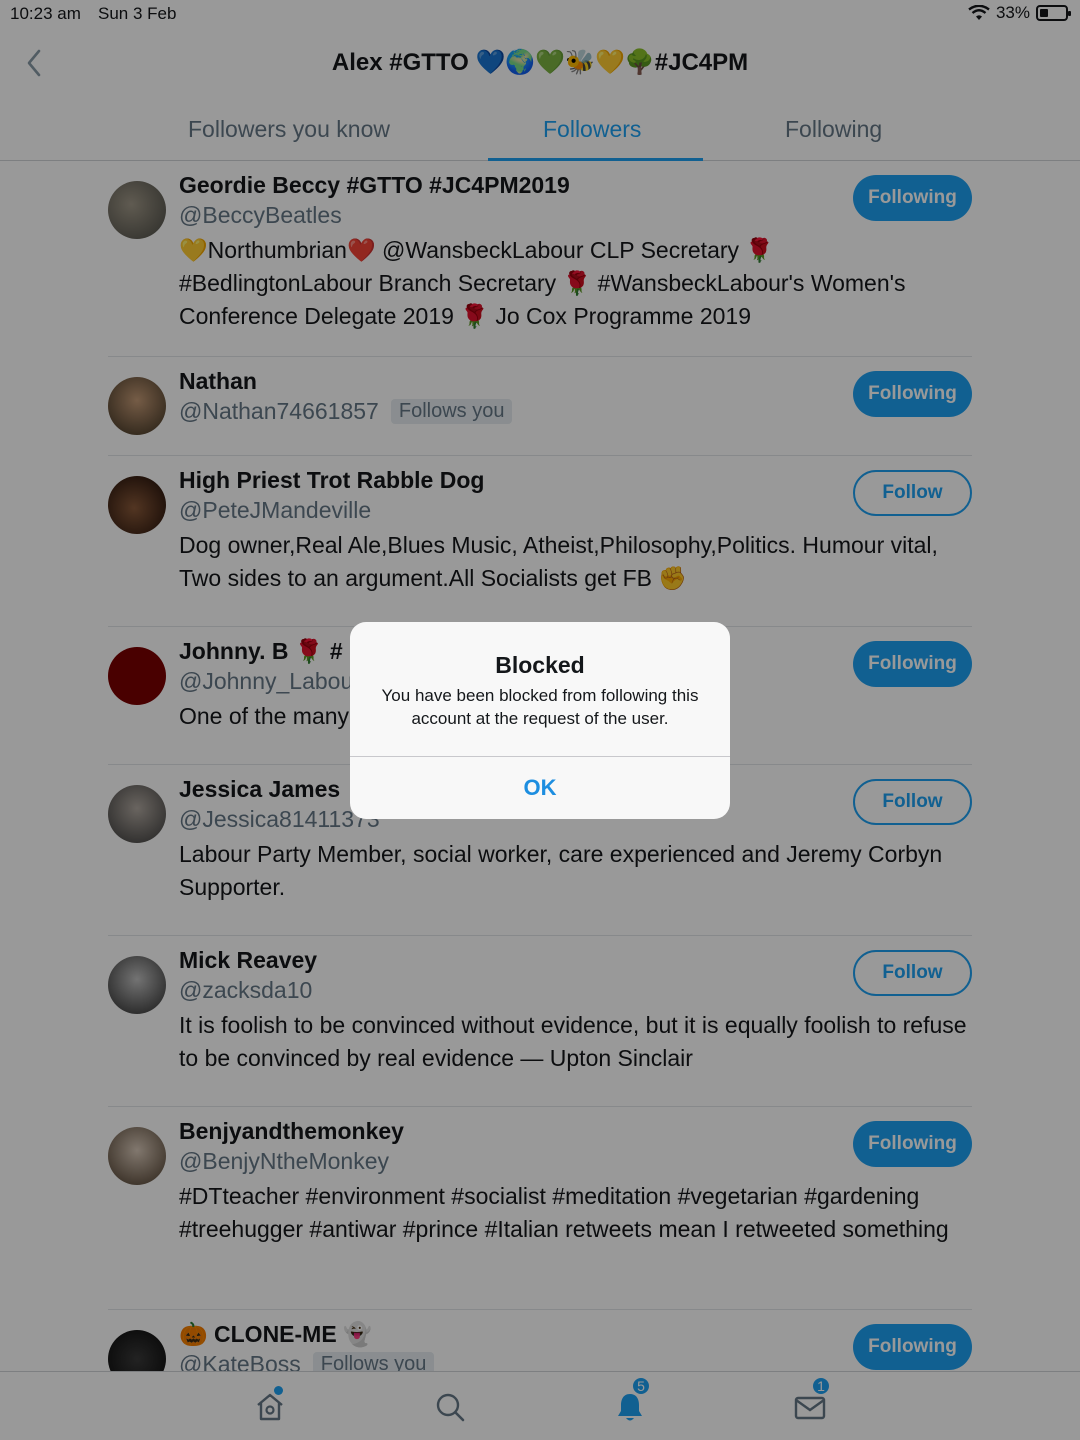 This screenshot has width=1080, height=1440. What do you see at coordinates (540, 665) in the screenshot?
I see `alert-title: Blocked` at bounding box center [540, 665].